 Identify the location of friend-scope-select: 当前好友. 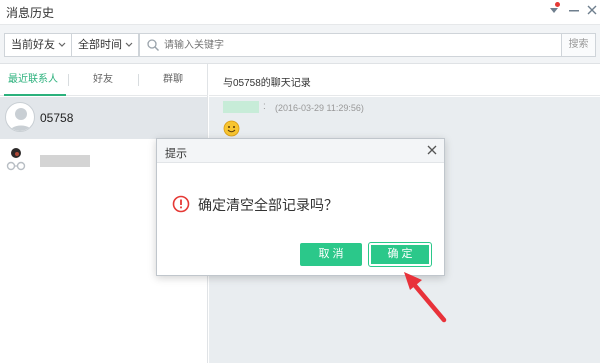
(38, 45).